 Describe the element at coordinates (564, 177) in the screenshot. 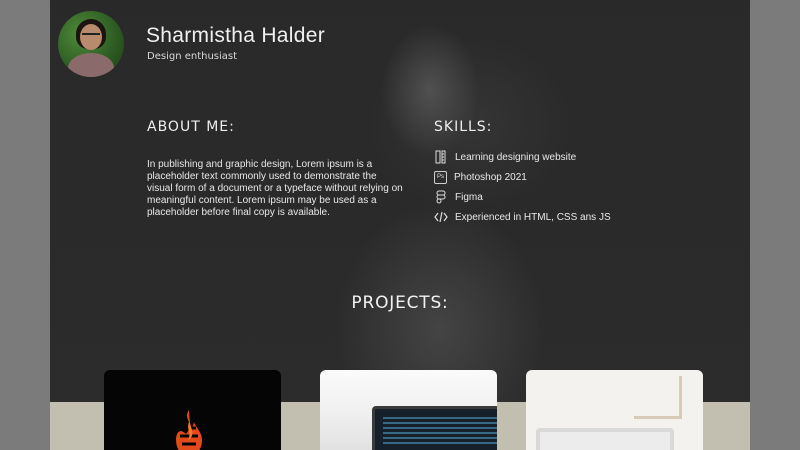

I see `skill-item: Ps Photoshop 2021` at that location.